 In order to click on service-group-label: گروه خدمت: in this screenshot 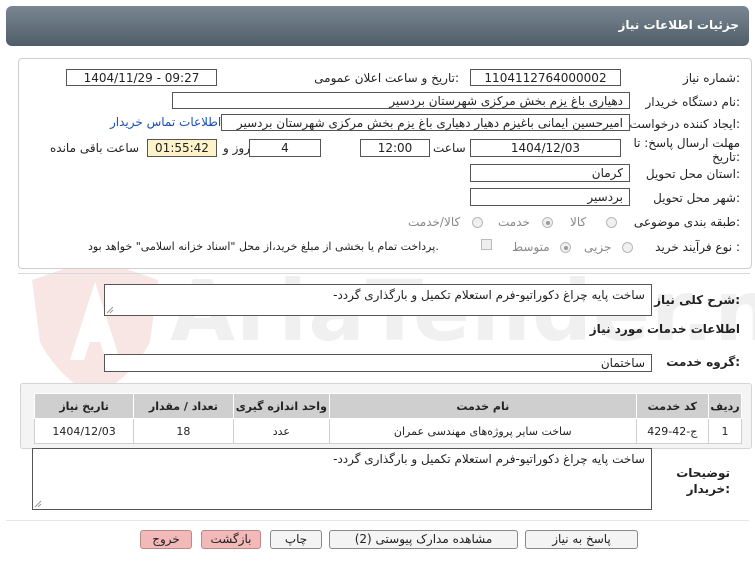, I will do `click(703, 362)`.